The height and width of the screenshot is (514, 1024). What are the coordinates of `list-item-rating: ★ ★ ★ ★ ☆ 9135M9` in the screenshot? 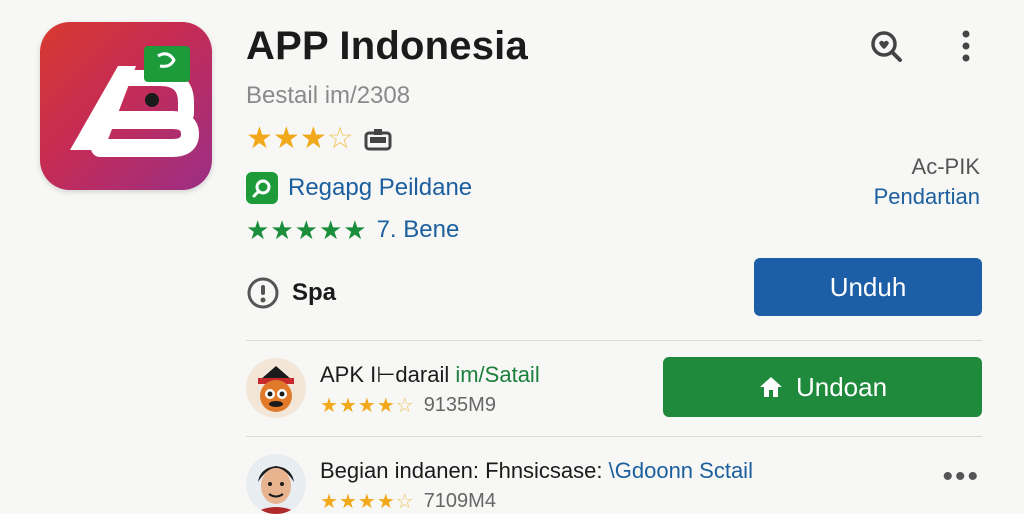 It's located at (408, 405).